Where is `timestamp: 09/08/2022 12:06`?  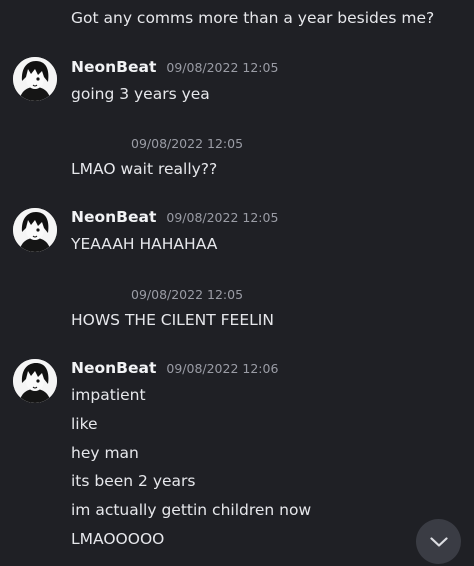
timestamp: 09/08/2022 12:06 is located at coordinates (222, 368).